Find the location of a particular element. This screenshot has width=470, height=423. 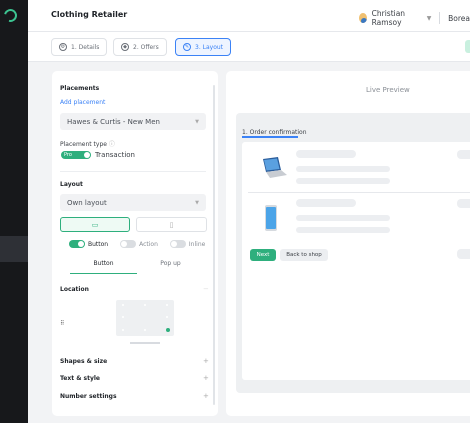

type-button: Button is located at coordinates (88, 244).